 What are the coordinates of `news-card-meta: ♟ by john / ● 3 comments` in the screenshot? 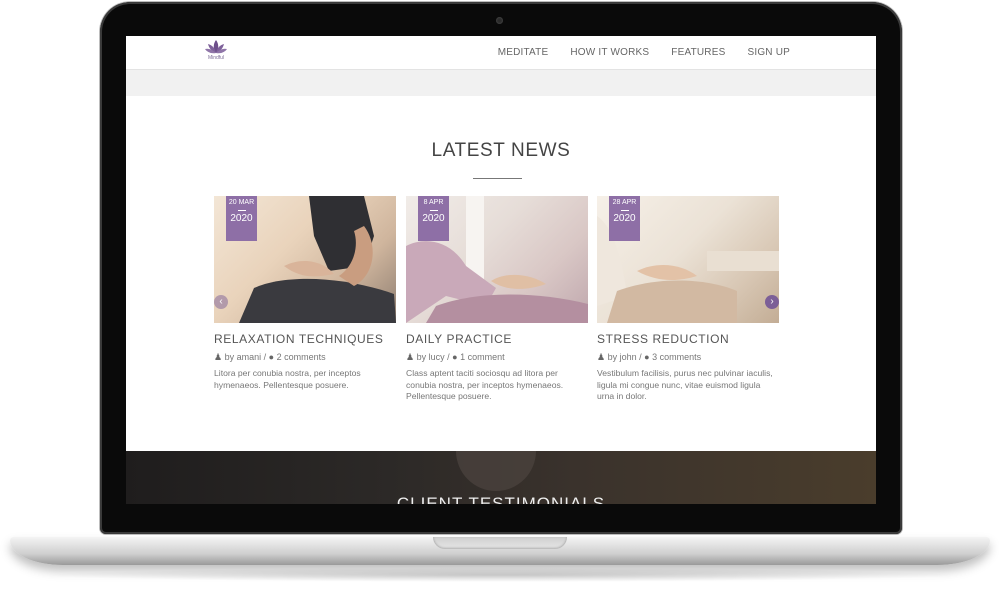 It's located at (688, 357).